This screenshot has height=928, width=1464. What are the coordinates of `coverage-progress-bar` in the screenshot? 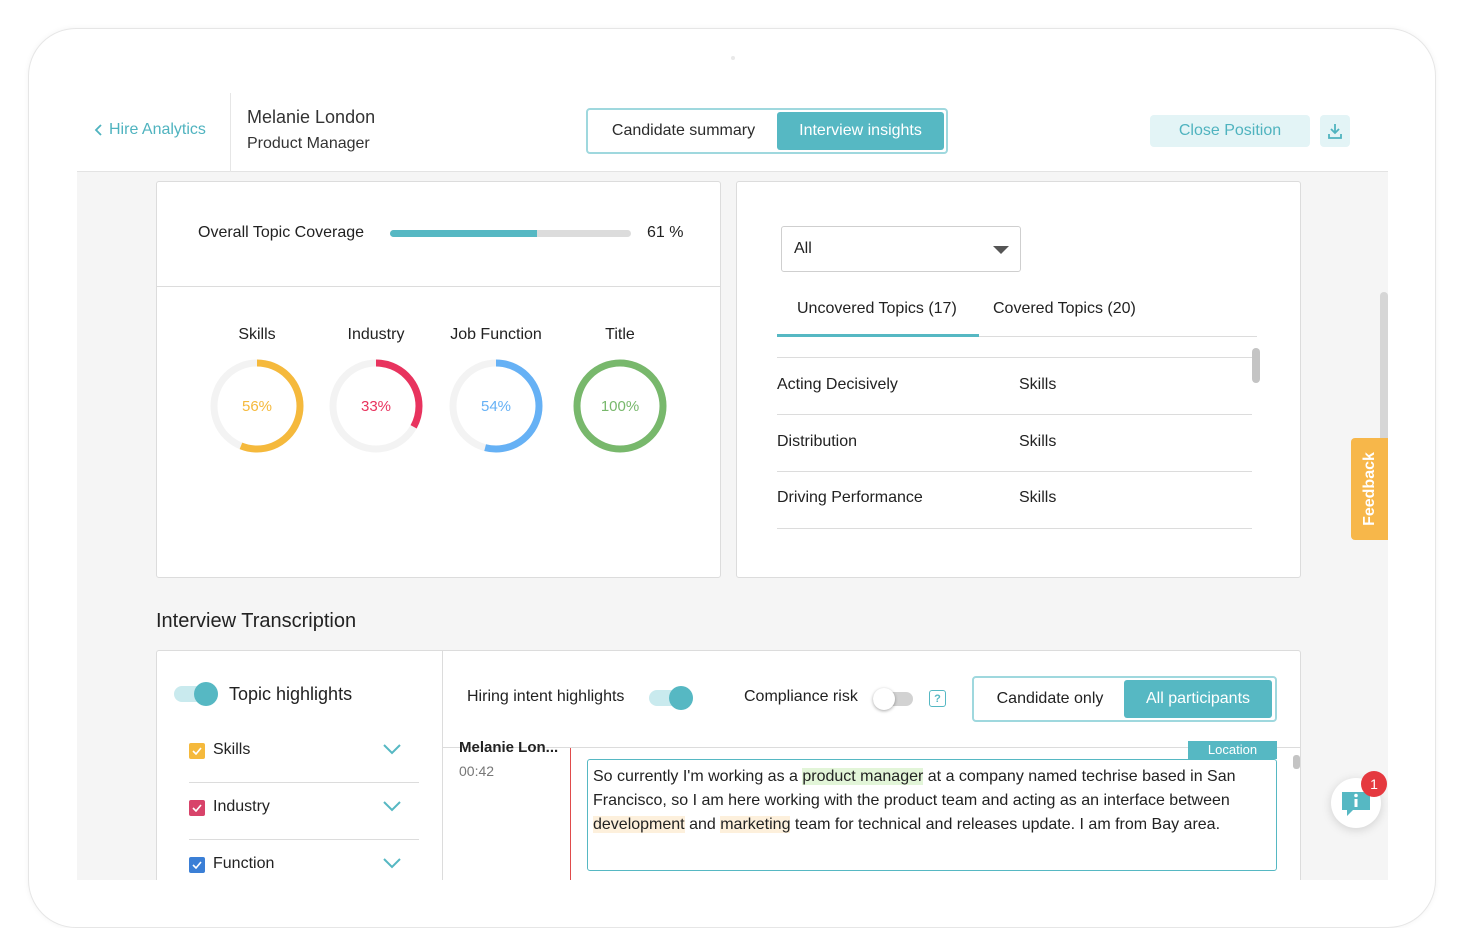 It's located at (510, 233).